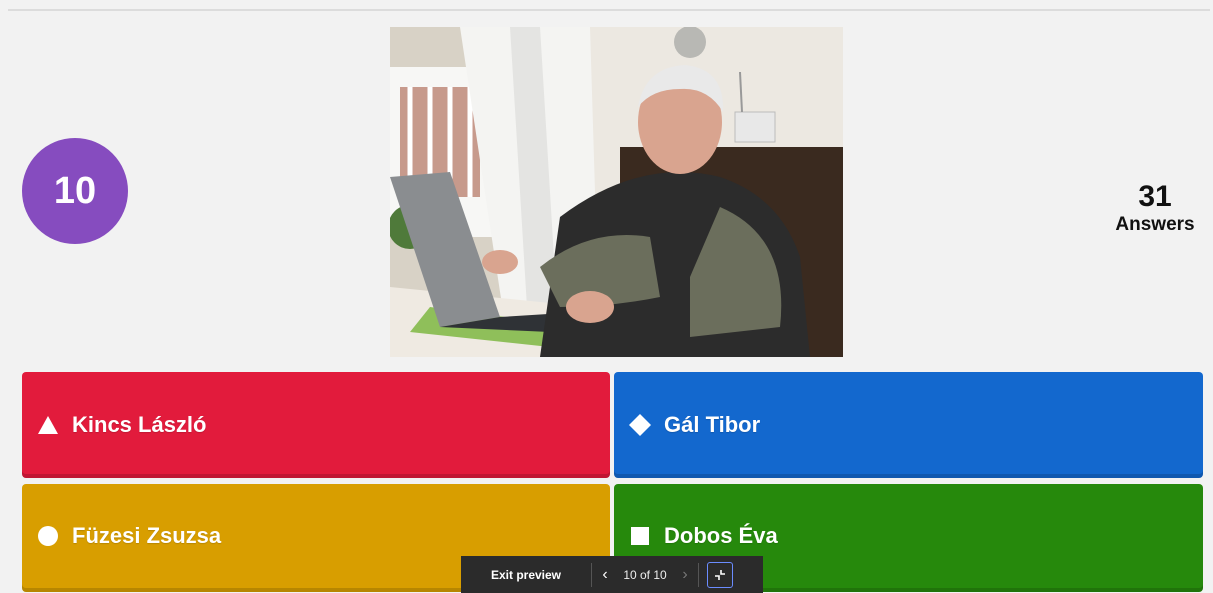  Describe the element at coordinates (48, 425) in the screenshot. I see `triangle-icon` at that location.